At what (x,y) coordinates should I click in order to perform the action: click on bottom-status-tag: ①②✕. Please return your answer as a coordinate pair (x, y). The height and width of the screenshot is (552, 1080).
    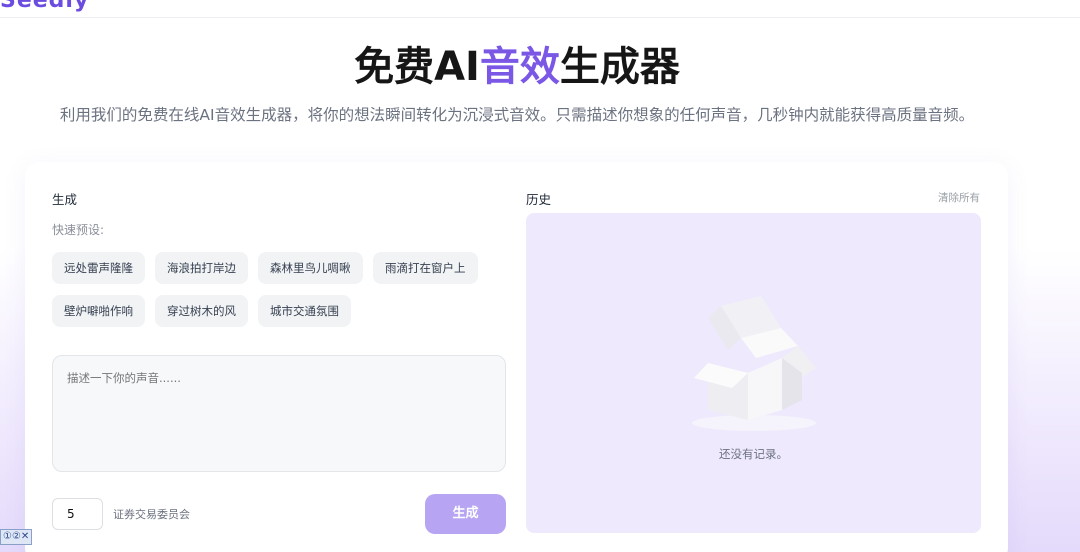
    Looking at the image, I should click on (16, 537).